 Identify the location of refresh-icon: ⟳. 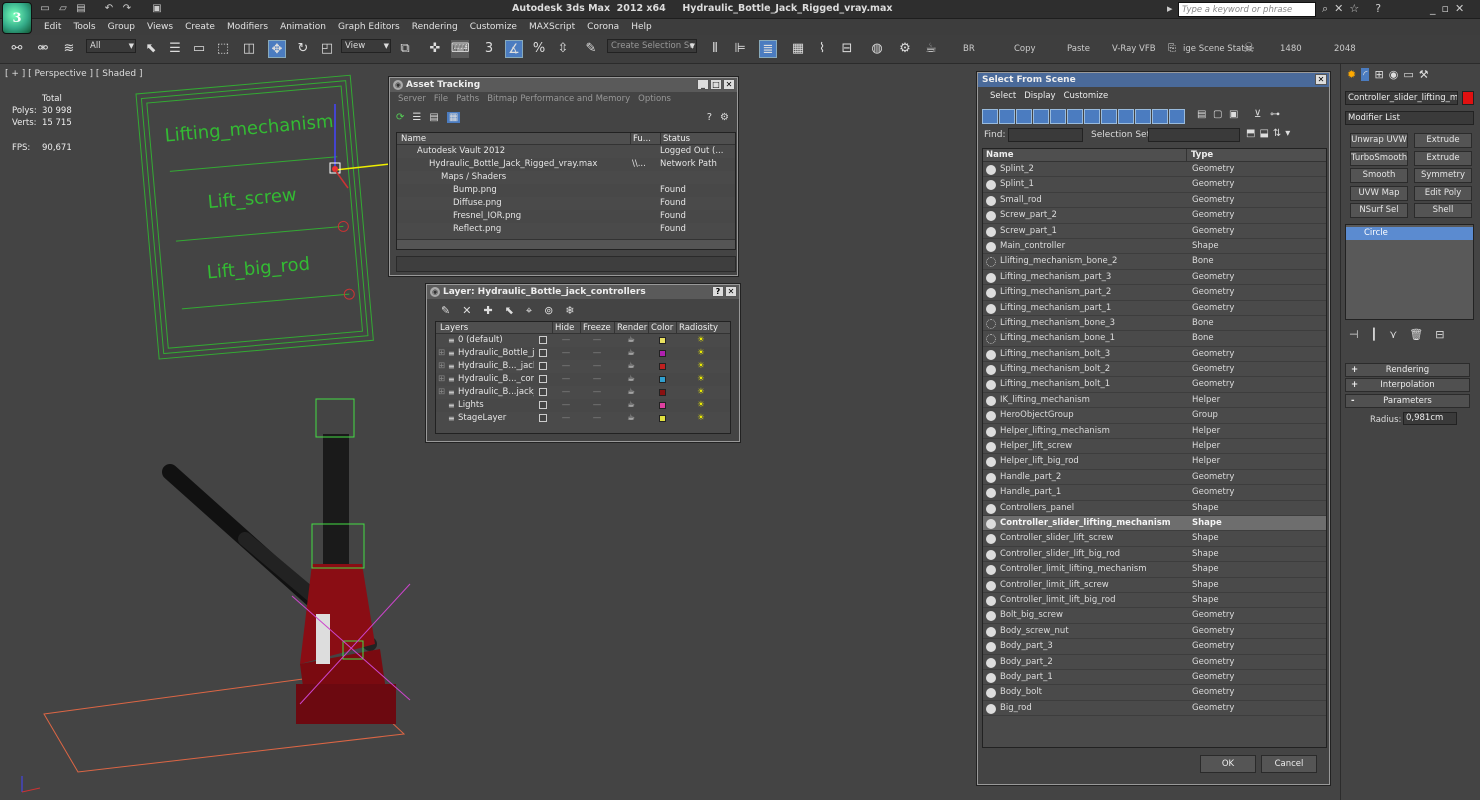
(400, 117).